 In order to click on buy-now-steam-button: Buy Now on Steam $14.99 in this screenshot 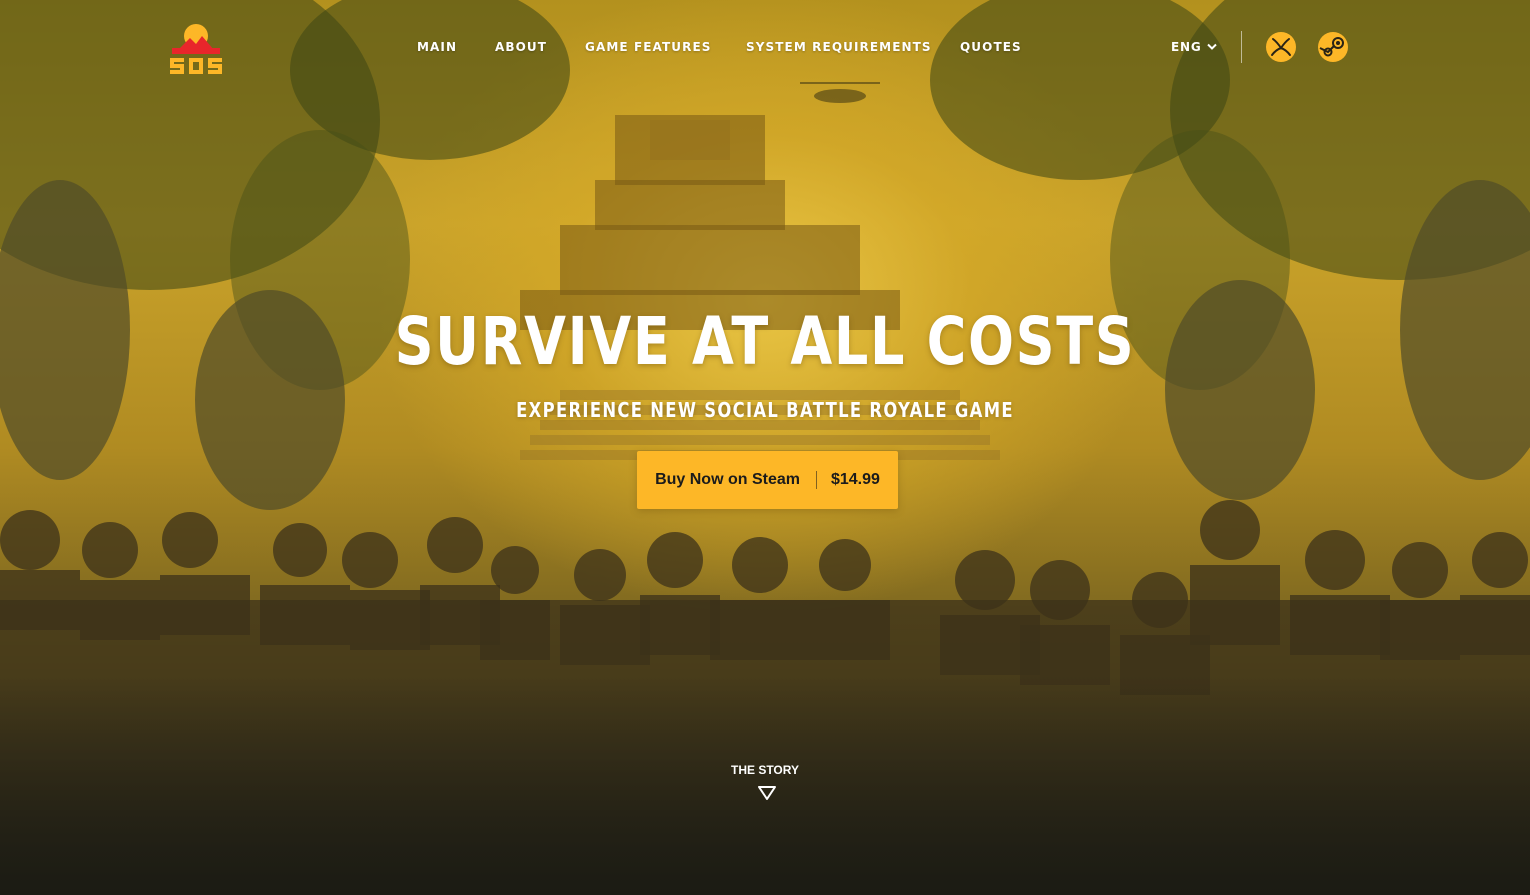, I will do `click(767, 480)`.